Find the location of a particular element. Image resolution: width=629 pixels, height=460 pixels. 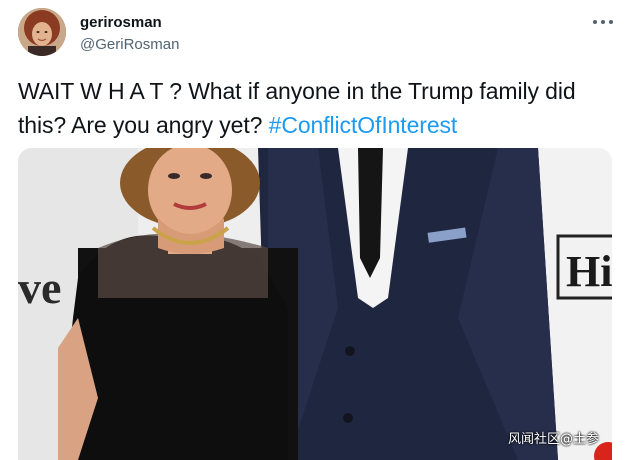

backdrop-text-right: Hi is located at coordinates (589, 271).